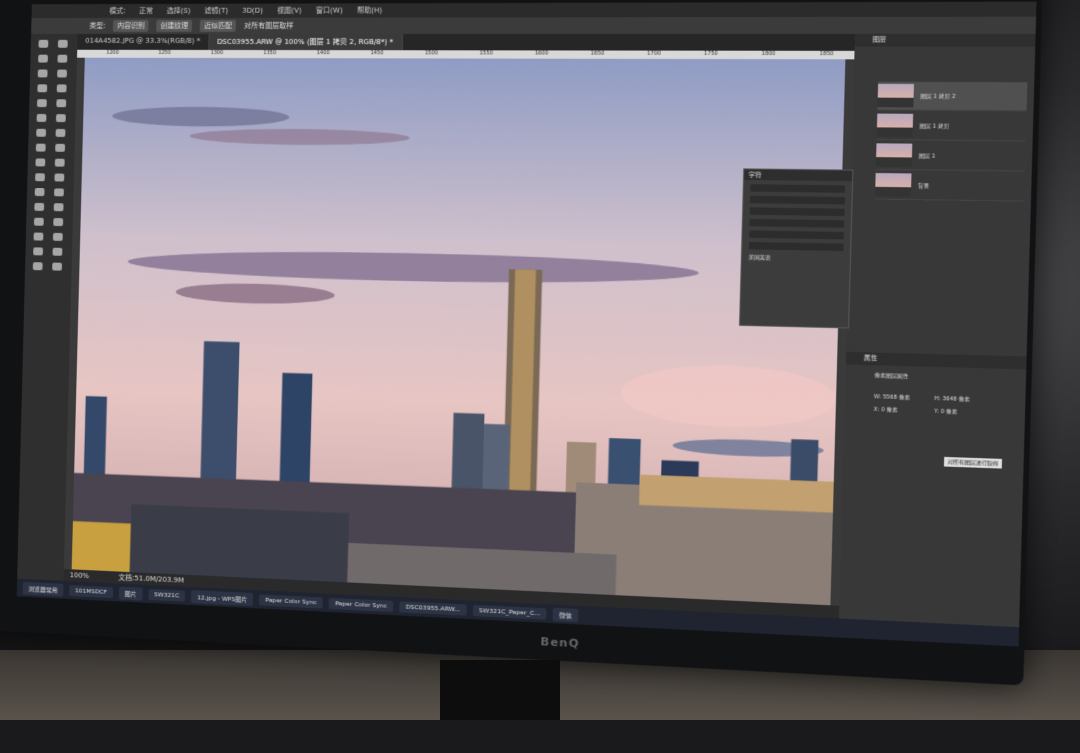 The image size is (1080, 753). I want to click on ruler-tick: 1350, so click(269, 54).